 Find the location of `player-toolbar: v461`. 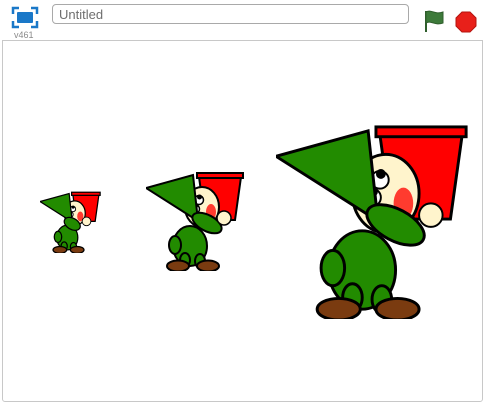

player-toolbar: v461 is located at coordinates (242, 20).